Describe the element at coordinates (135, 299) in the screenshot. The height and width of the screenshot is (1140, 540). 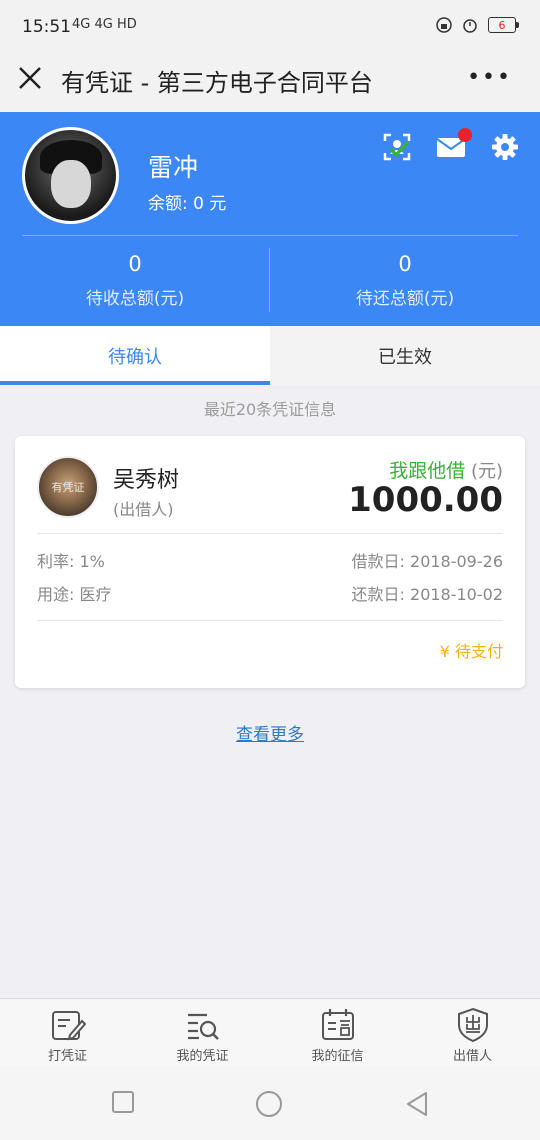
I see `stat-label: 待收总额(元)` at that location.